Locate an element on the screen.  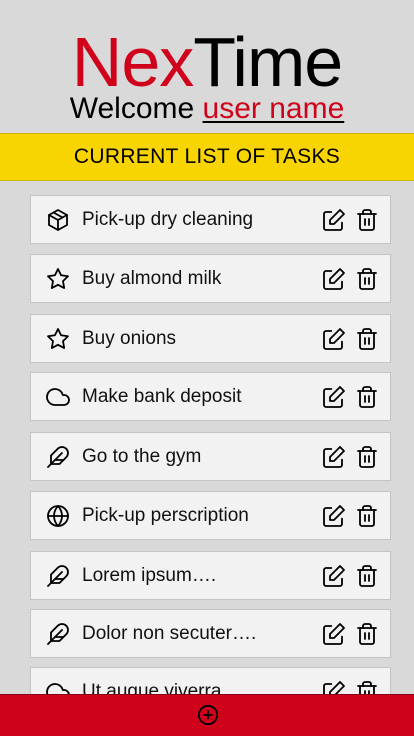
task-label: Pick-up perscription is located at coordinates (165, 515).